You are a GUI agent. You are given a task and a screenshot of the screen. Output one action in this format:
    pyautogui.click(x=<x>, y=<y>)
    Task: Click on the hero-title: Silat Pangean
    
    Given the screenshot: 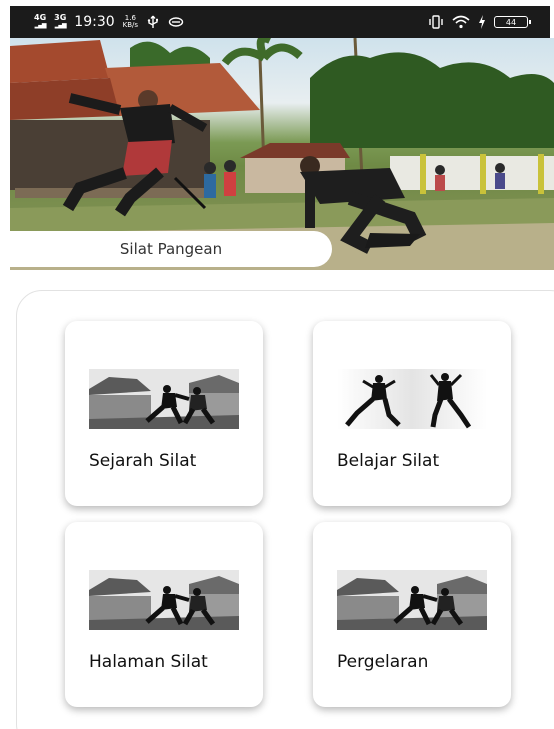 What is the action you would take?
    pyautogui.click(x=171, y=249)
    